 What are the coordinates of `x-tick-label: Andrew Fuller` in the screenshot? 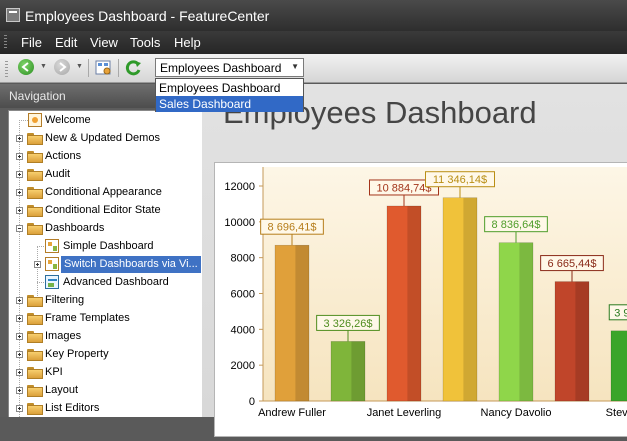 It's located at (292, 413).